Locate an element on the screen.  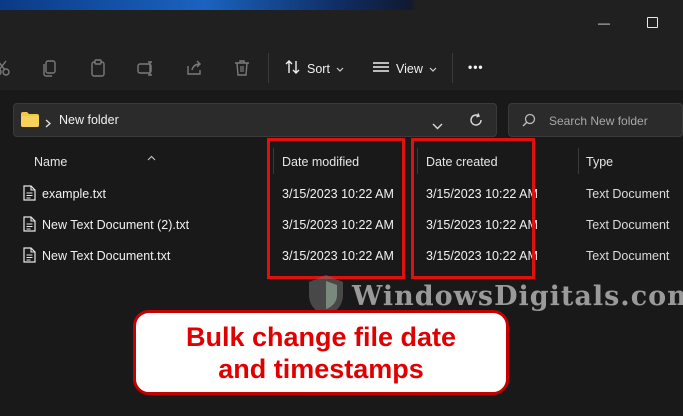
sort-button: Sort is located at coordinates (314, 68).